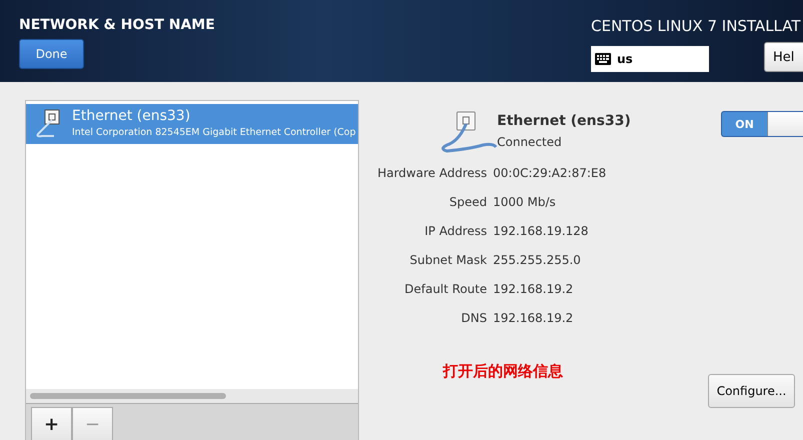  I want to click on keyboard-icon, so click(603, 59).